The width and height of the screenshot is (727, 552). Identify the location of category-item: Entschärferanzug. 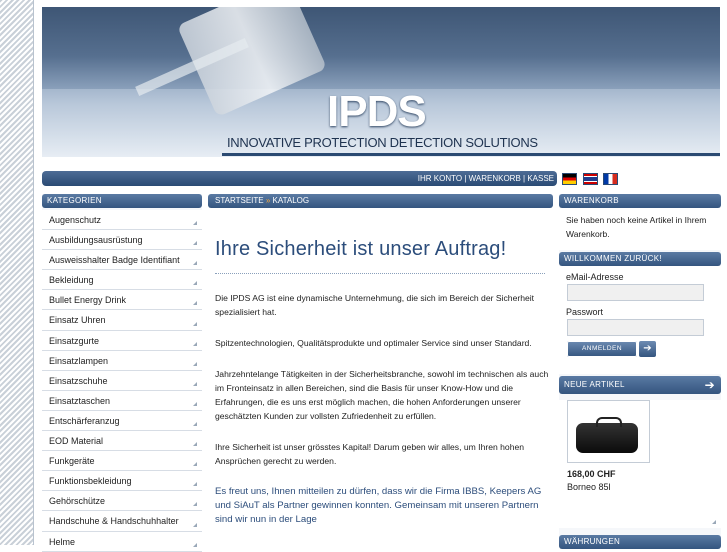
(122, 421).